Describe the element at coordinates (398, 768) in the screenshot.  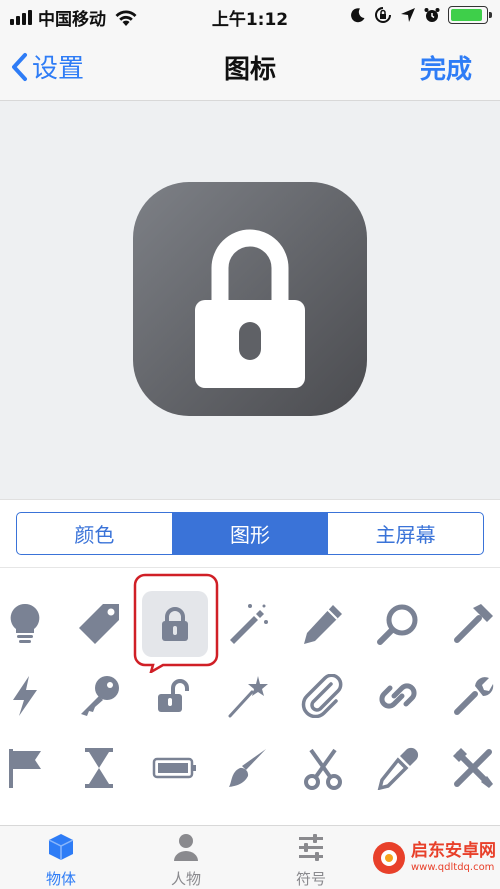
I see `eyedropper-icon` at that location.